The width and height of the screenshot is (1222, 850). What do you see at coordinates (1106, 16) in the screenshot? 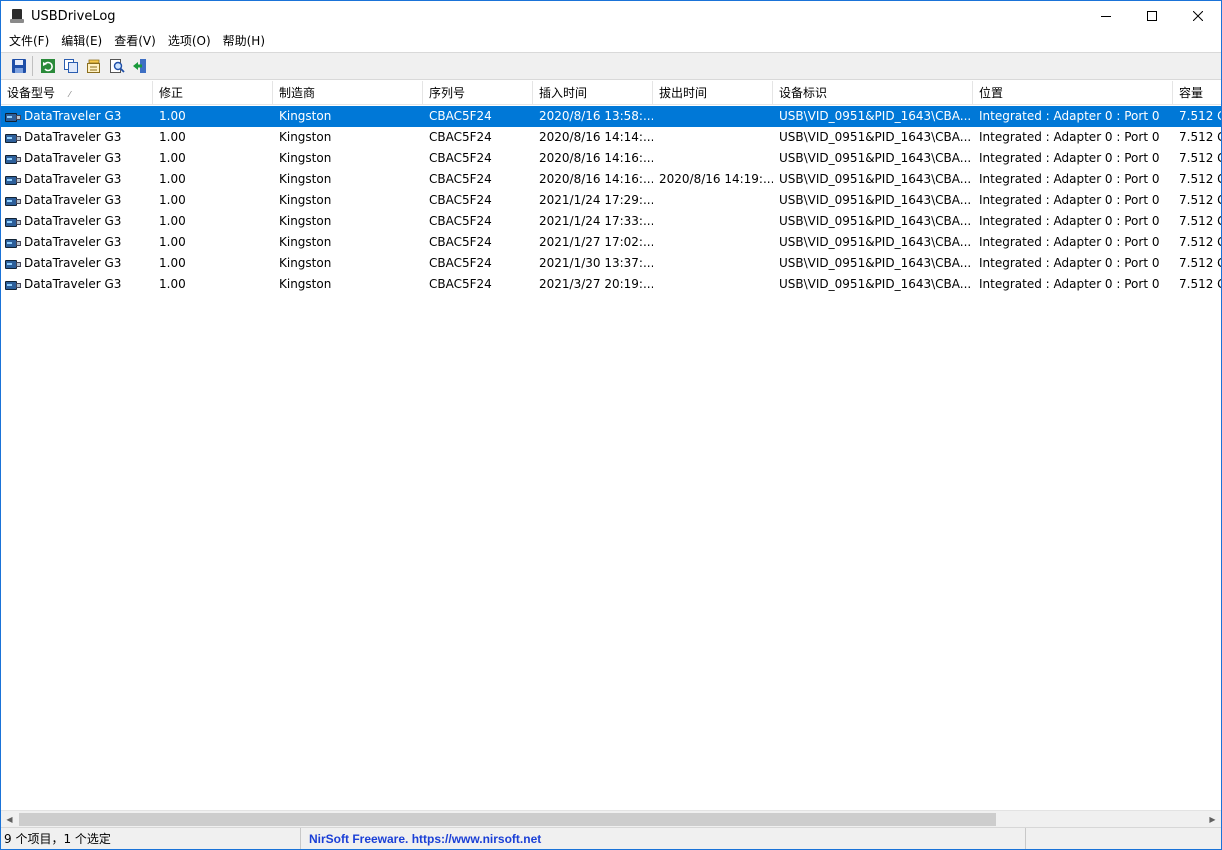
I see `minimize-button` at bounding box center [1106, 16].